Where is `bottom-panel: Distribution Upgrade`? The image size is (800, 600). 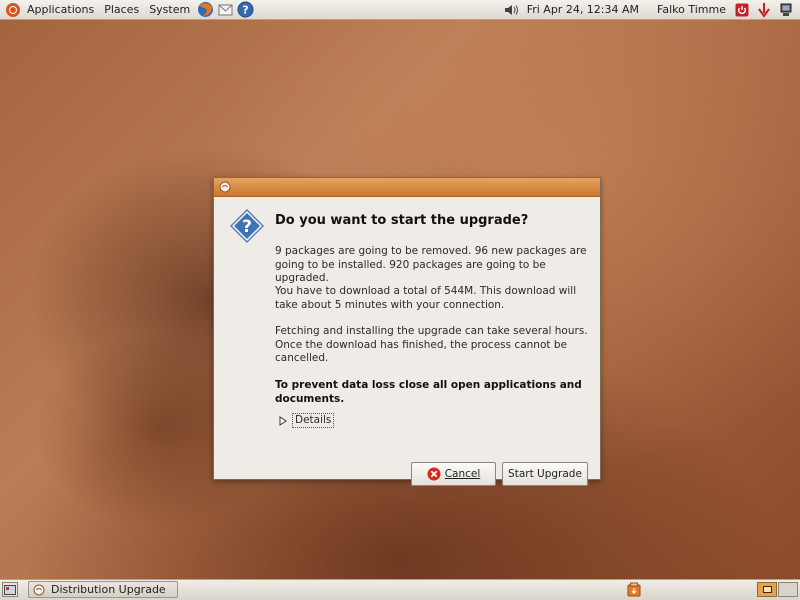 bottom-panel: Distribution Upgrade is located at coordinates (400, 589).